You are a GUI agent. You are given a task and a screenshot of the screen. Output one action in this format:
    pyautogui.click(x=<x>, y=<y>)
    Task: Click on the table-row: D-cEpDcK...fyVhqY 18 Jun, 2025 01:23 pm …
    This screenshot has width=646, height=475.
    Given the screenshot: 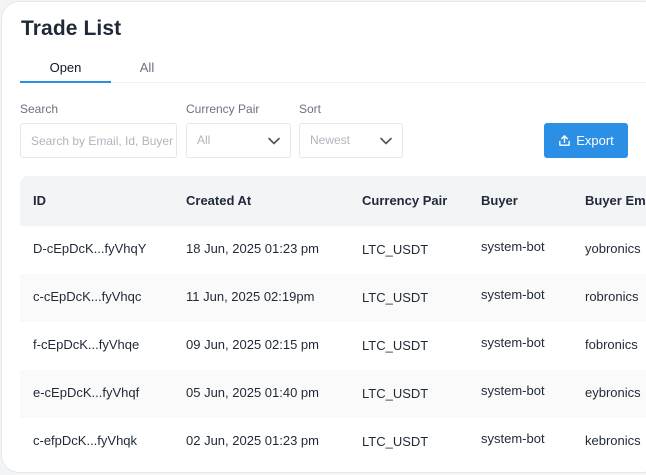 What is the action you would take?
    pyautogui.click(x=333, y=250)
    